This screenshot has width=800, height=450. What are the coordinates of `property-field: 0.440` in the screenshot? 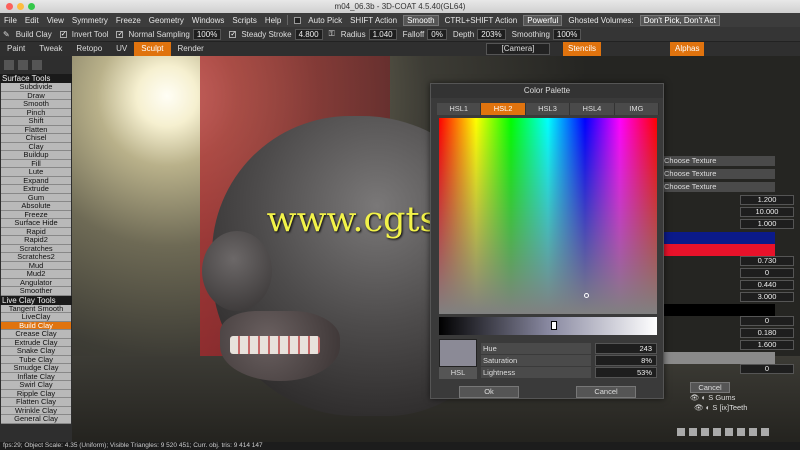 It's located at (767, 285).